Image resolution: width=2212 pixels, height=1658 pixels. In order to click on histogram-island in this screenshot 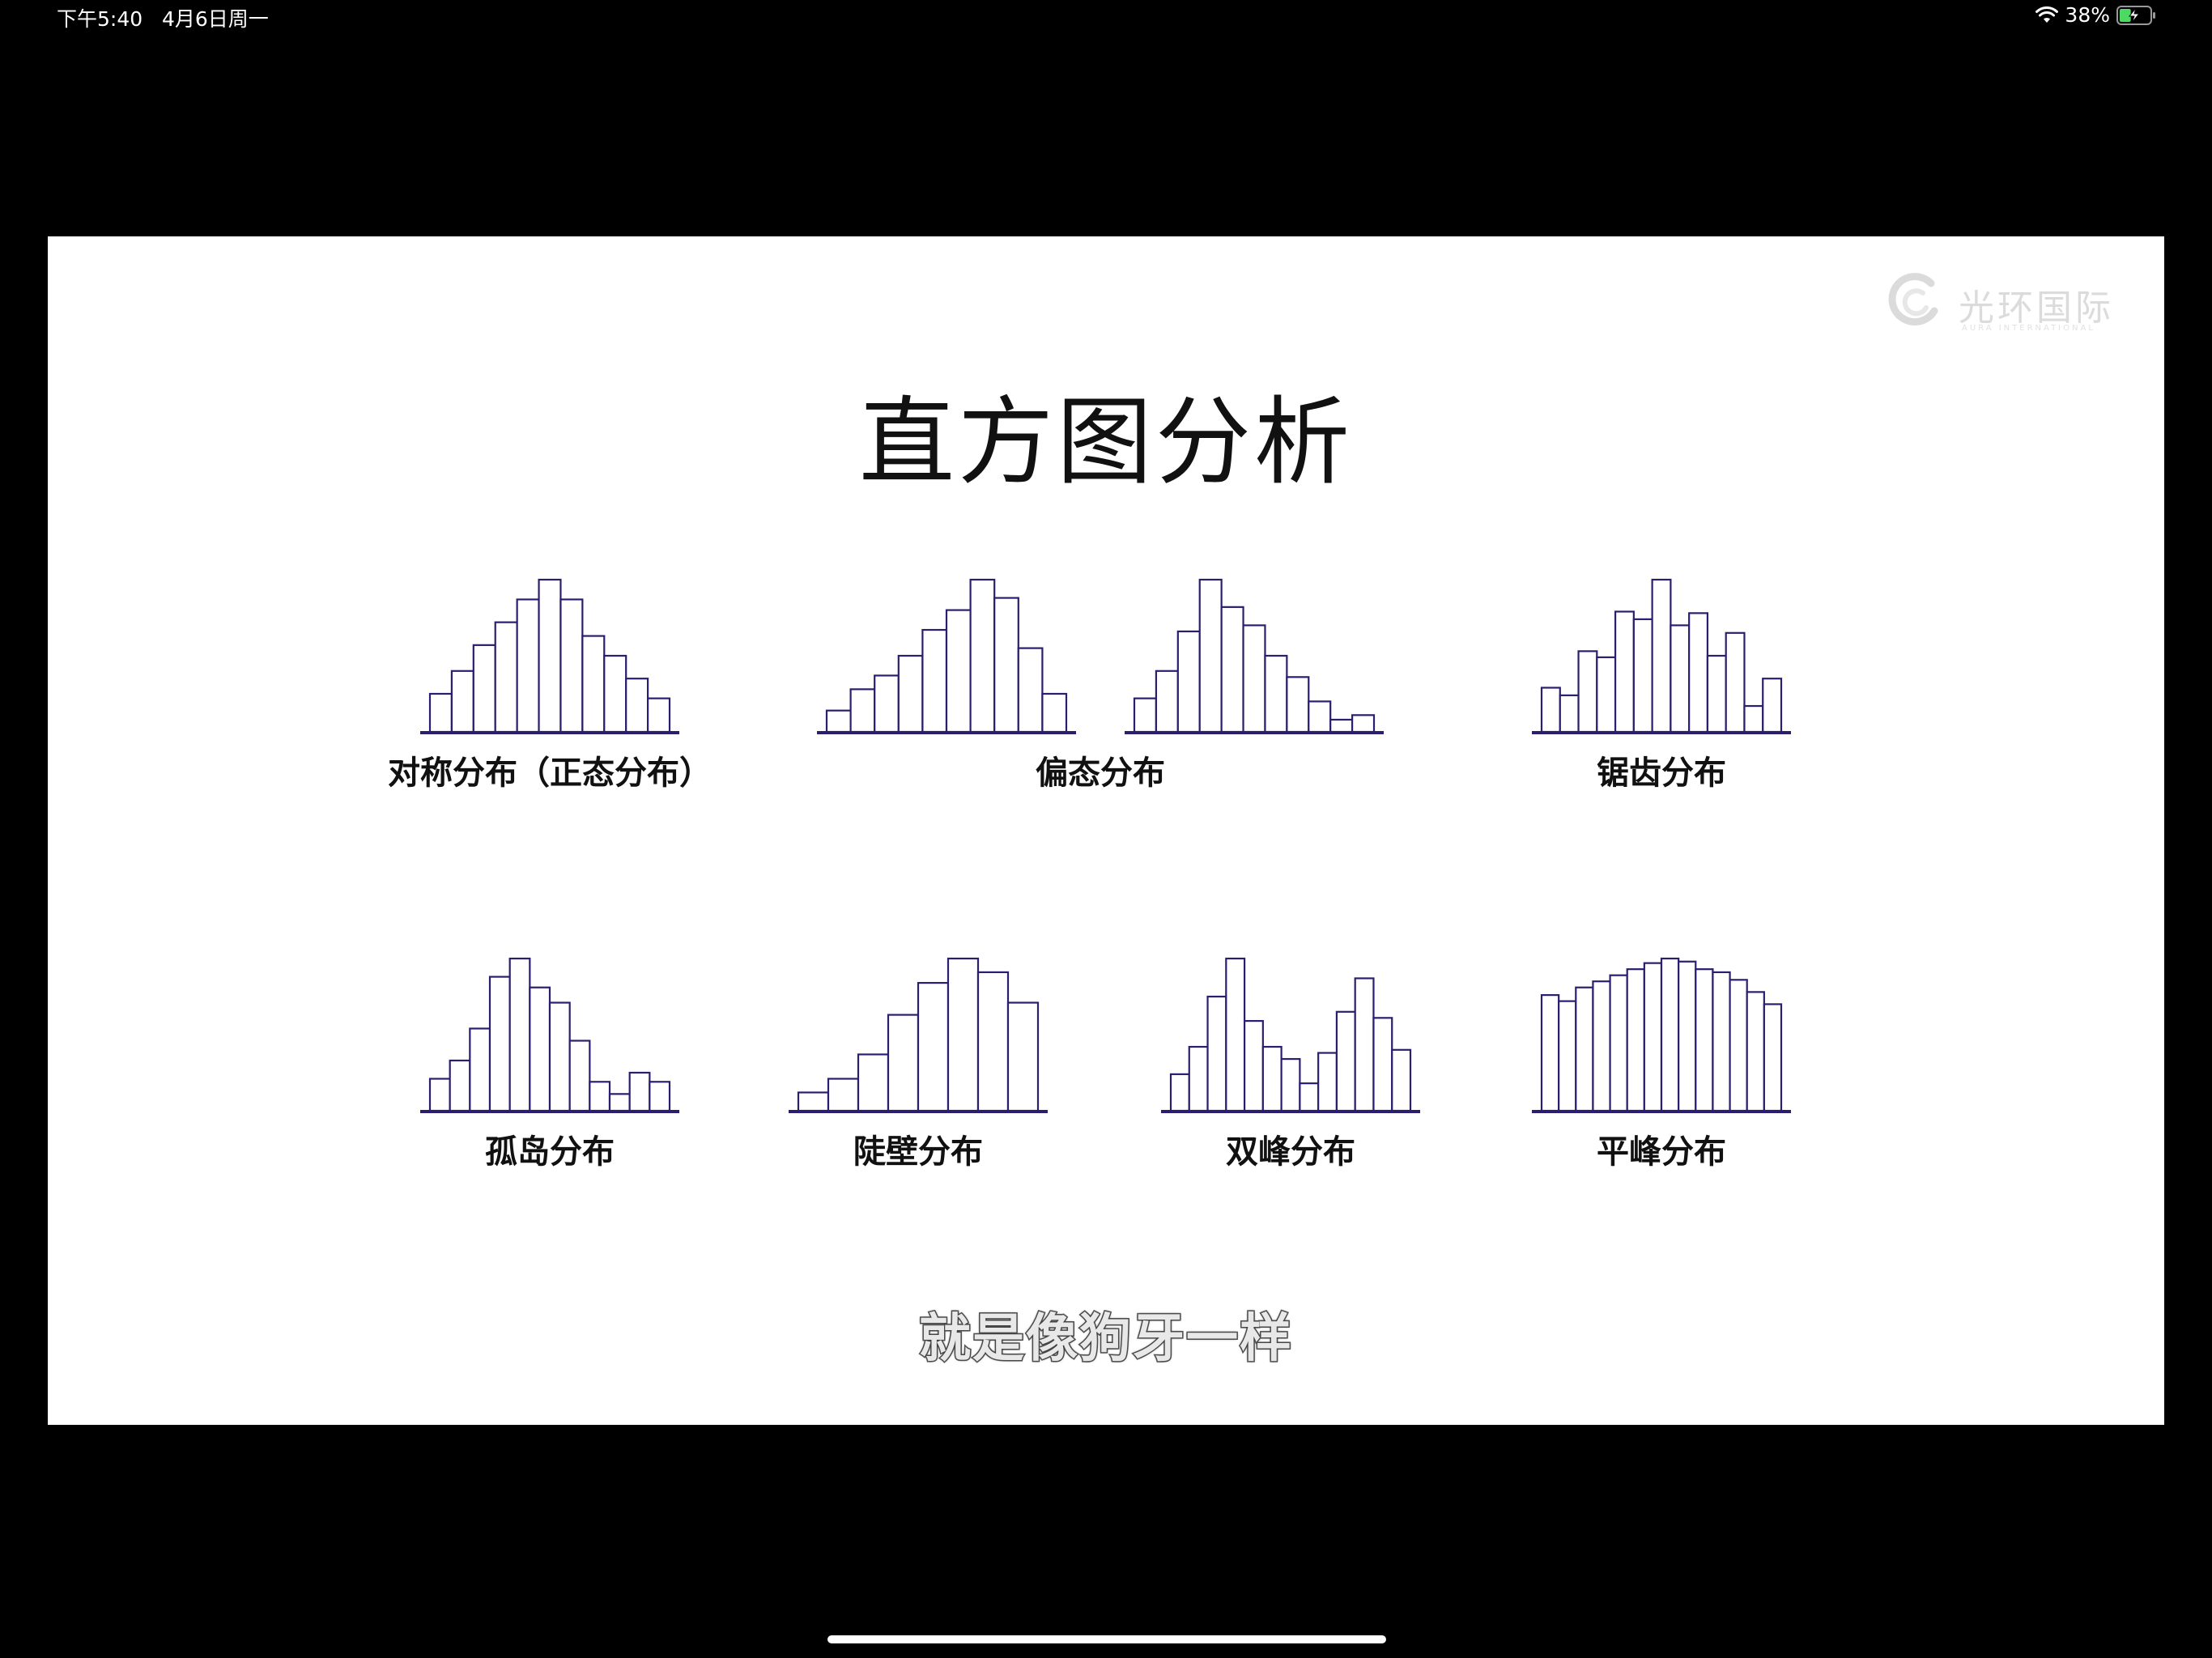, I will do `click(549, 1035)`.